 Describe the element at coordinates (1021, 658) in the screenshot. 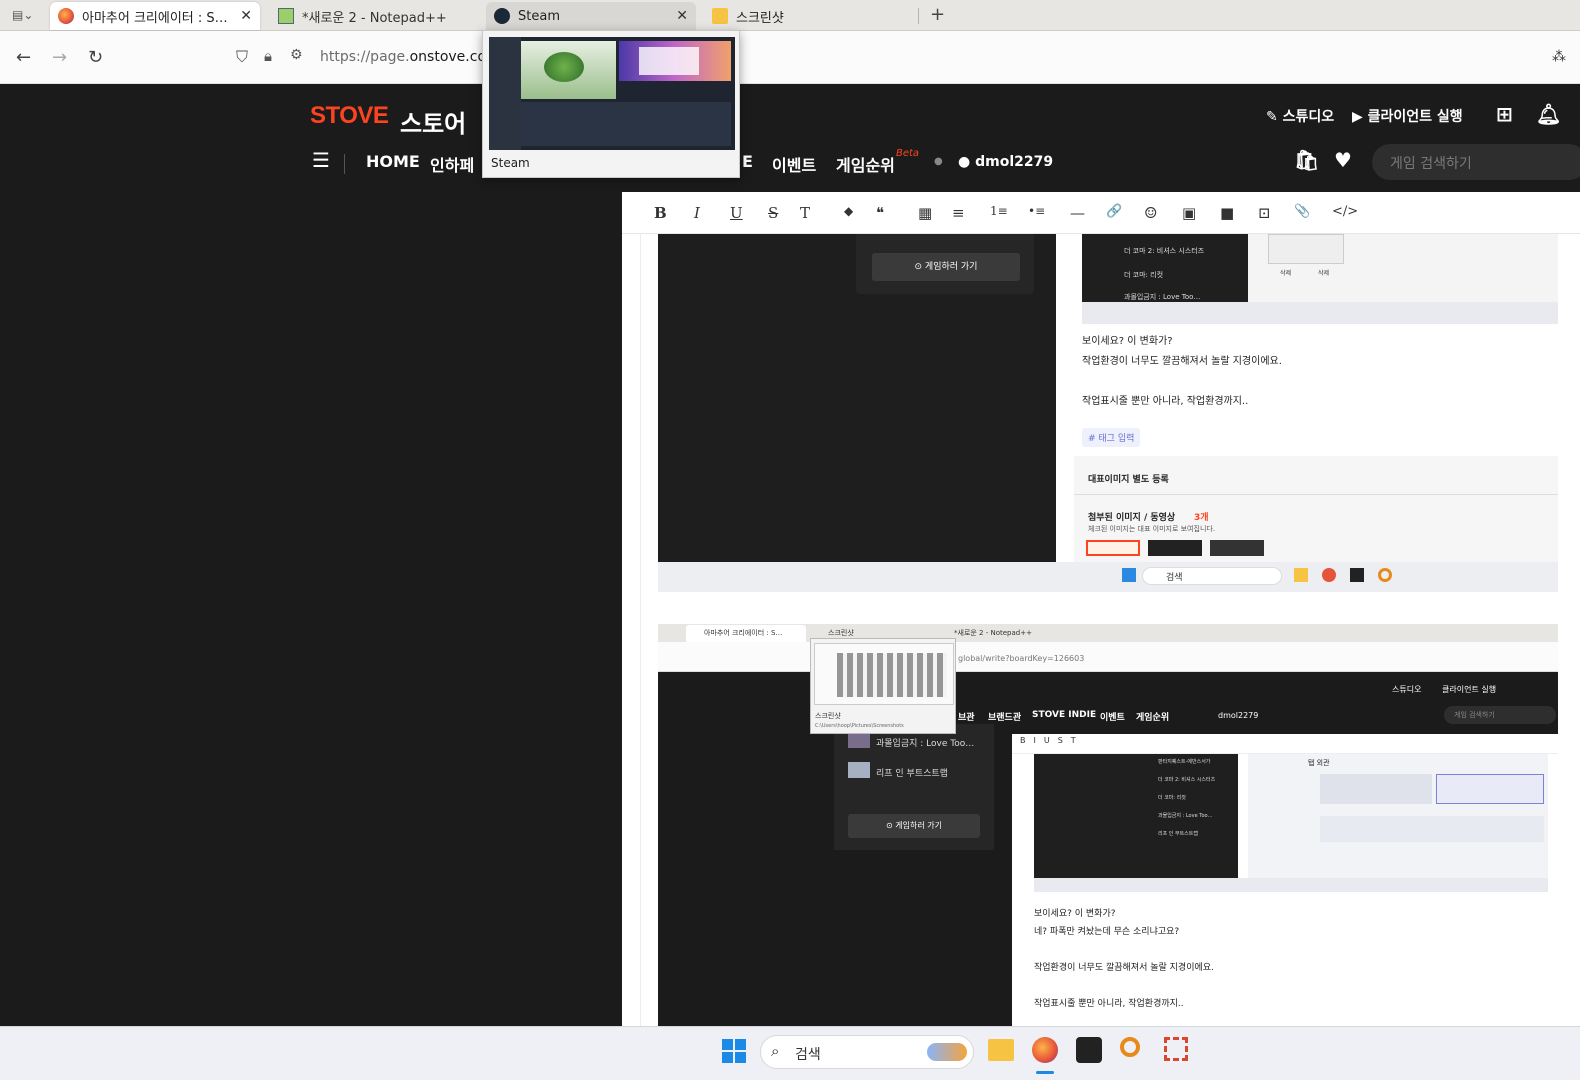

I see `screenshot-url: global/write?boardKey=126603` at that location.